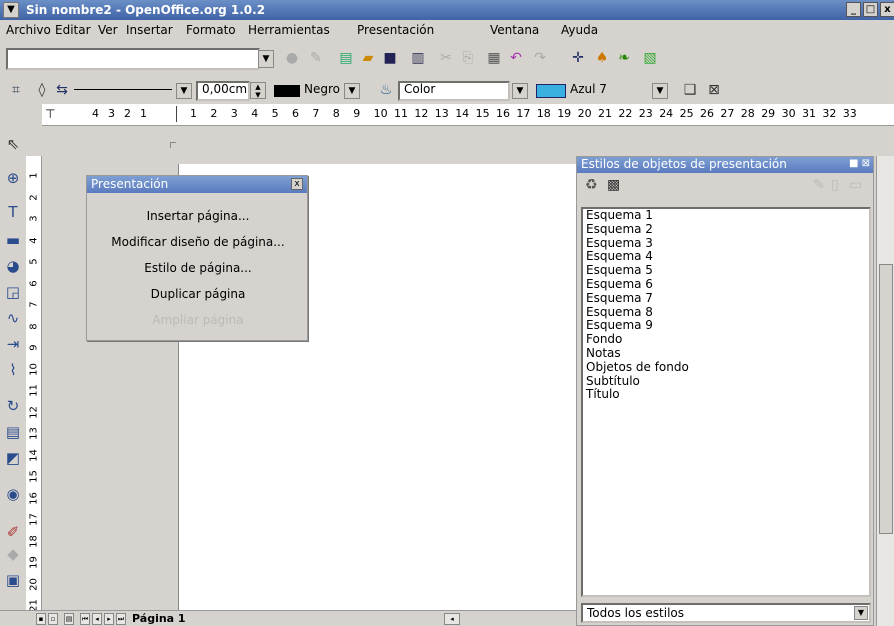 This screenshot has height=626, width=894. Describe the element at coordinates (726, 395) in the screenshot. I see `style-item: Título` at that location.